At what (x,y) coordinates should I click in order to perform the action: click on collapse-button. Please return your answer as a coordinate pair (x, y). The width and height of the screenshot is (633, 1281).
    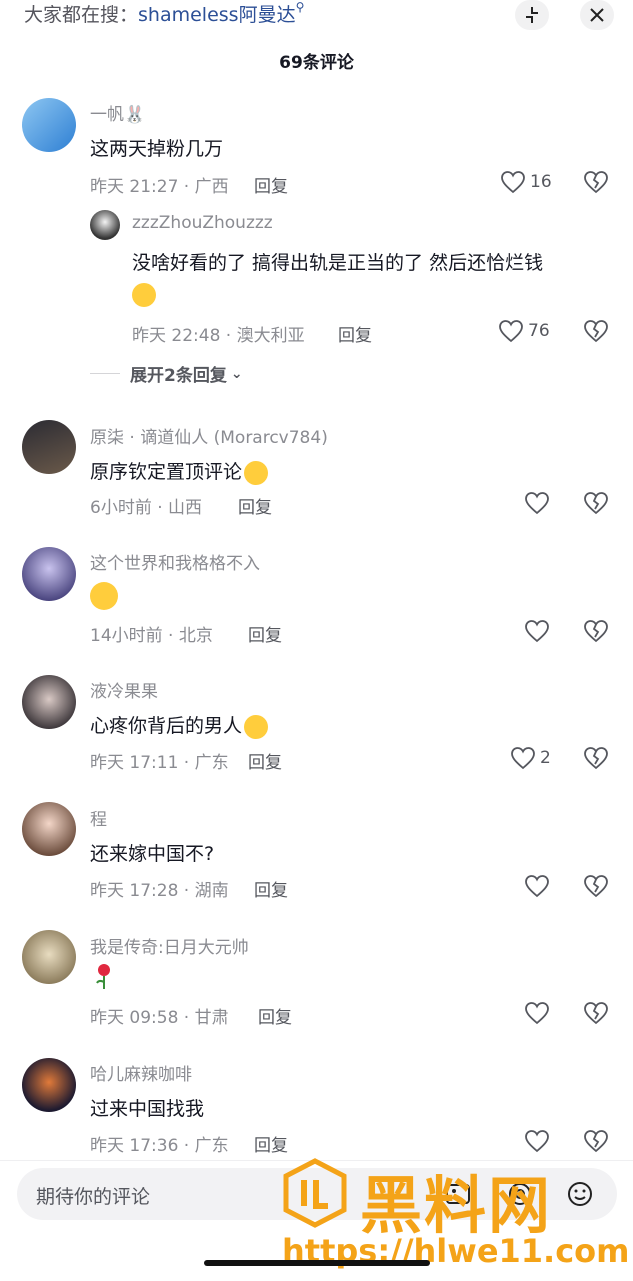
    Looking at the image, I should click on (532, 15).